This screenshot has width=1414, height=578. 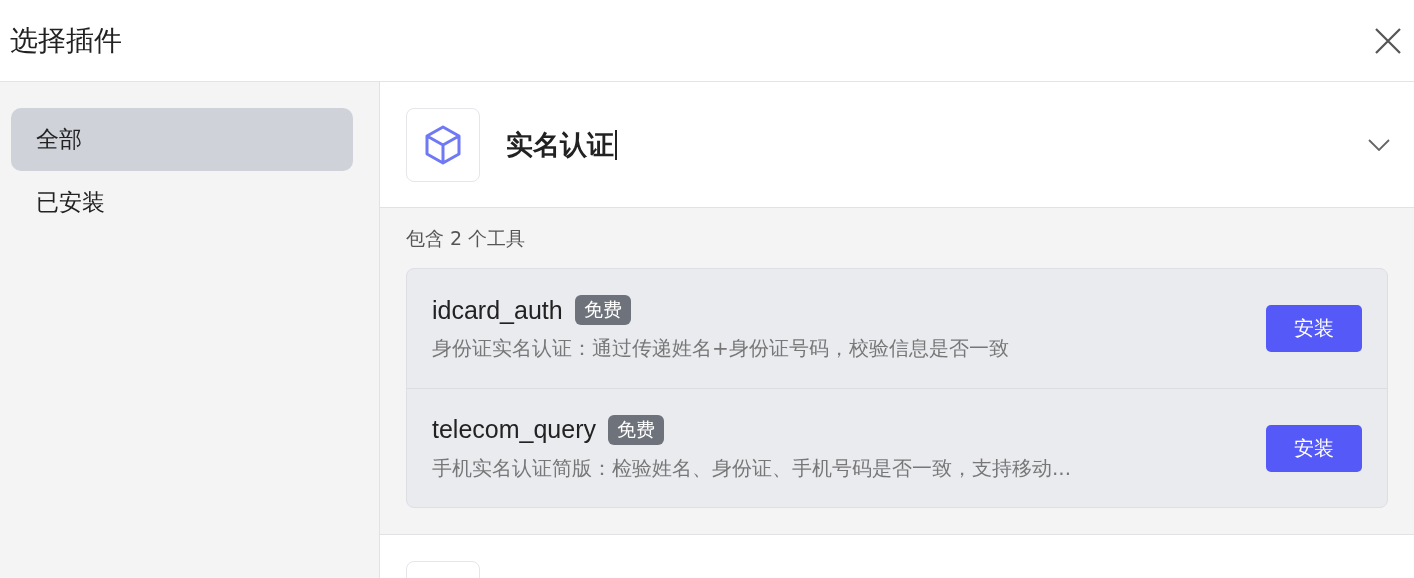 What do you see at coordinates (1379, 144) in the screenshot?
I see `chevron-icon` at bounding box center [1379, 144].